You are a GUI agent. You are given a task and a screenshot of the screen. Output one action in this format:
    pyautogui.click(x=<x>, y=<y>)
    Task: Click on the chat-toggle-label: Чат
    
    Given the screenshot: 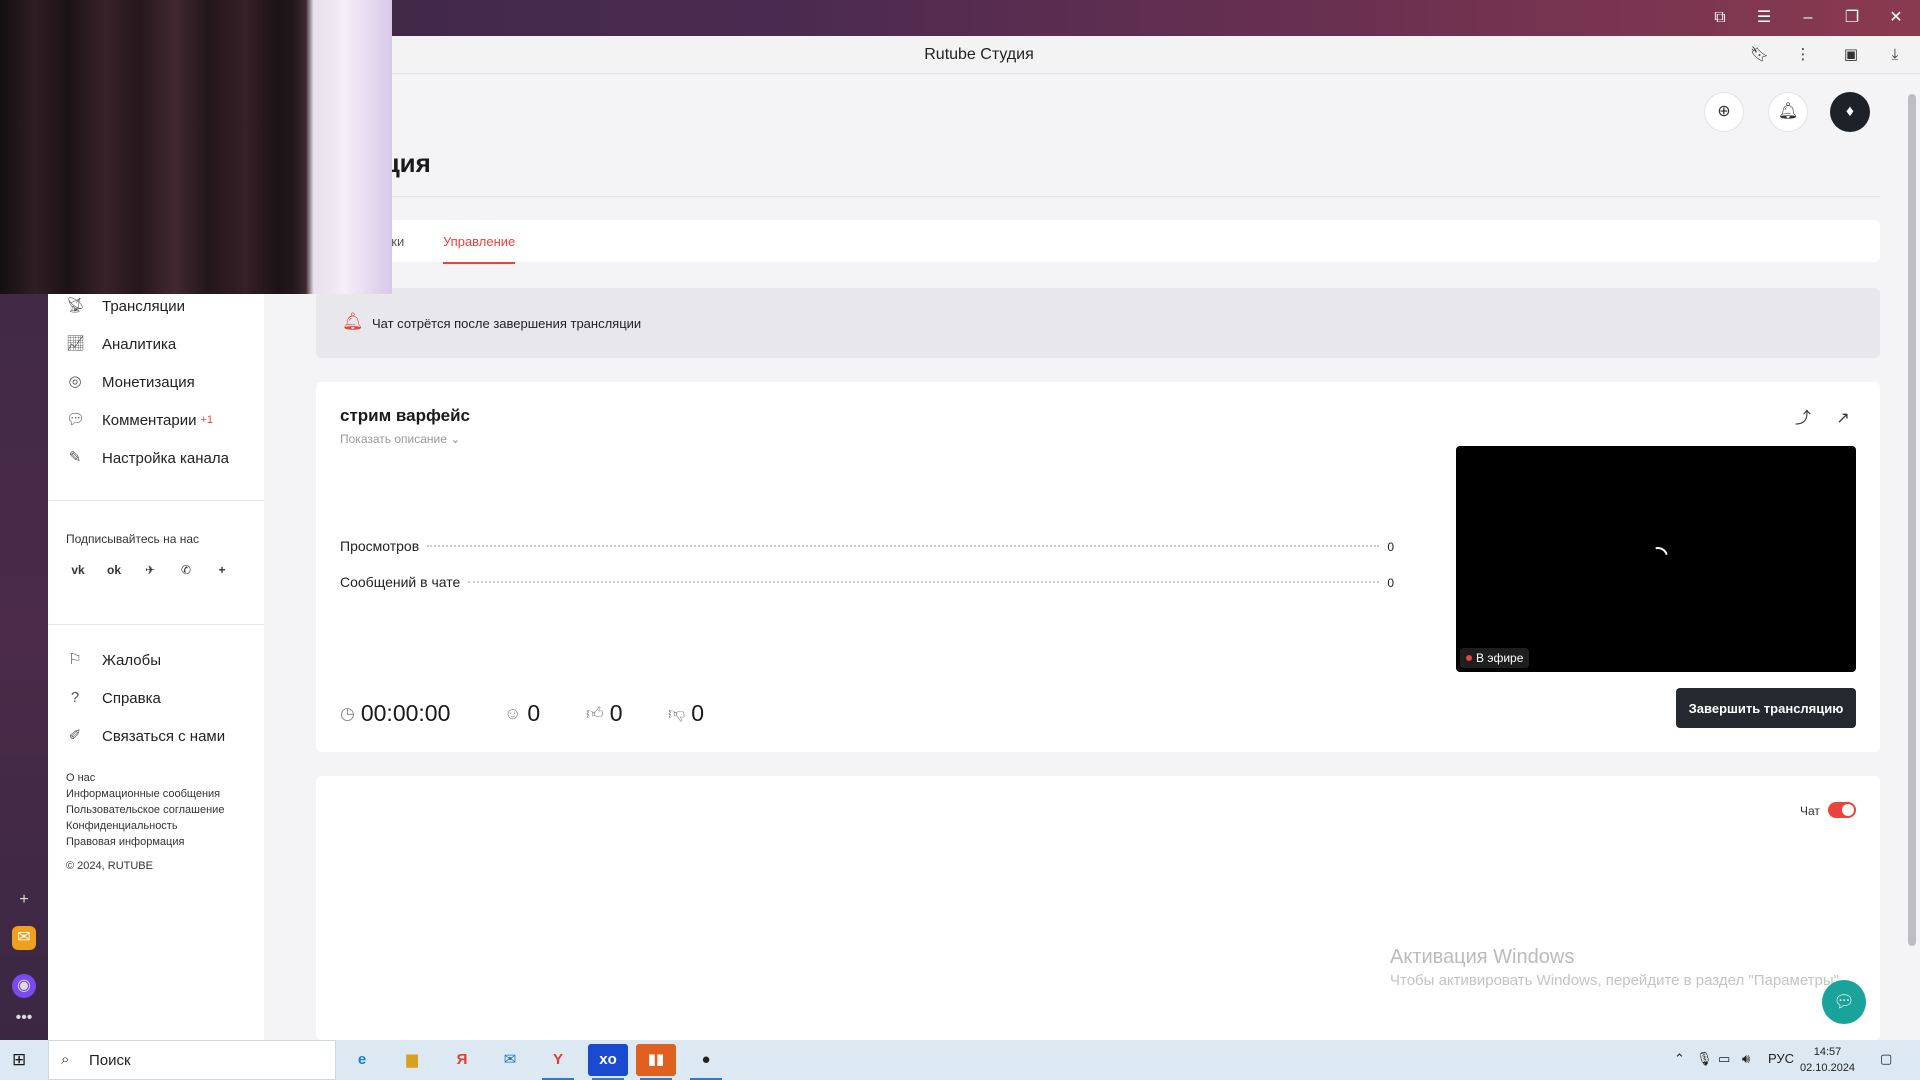 What is the action you would take?
    pyautogui.click(x=1810, y=811)
    